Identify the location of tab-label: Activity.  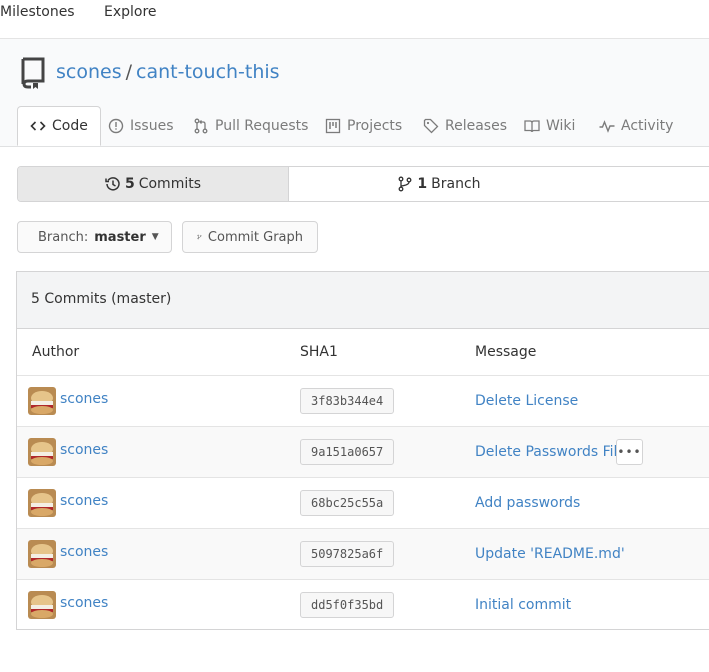
(647, 126).